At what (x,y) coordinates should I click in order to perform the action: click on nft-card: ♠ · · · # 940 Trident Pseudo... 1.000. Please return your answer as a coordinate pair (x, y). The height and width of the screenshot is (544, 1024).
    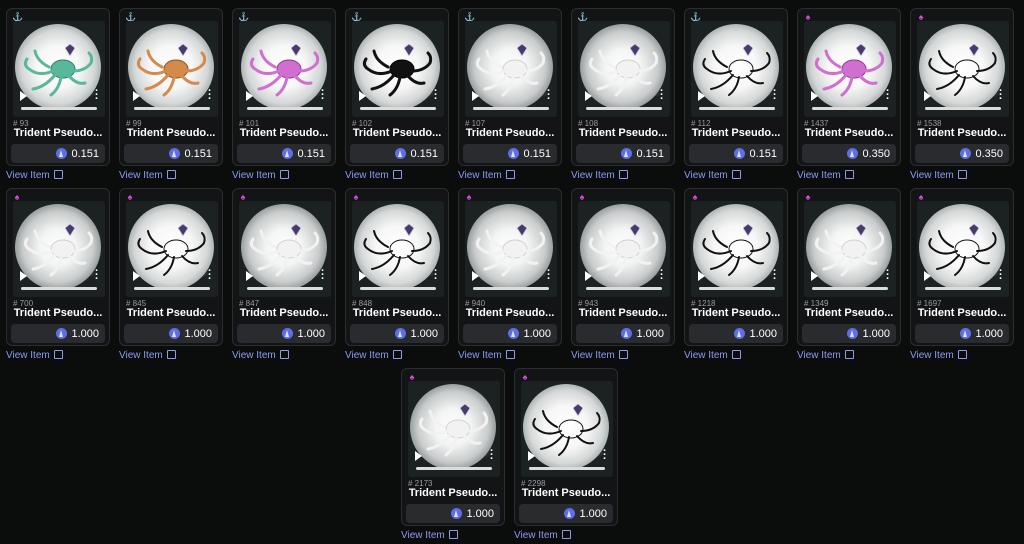
    Looking at the image, I should click on (510, 267).